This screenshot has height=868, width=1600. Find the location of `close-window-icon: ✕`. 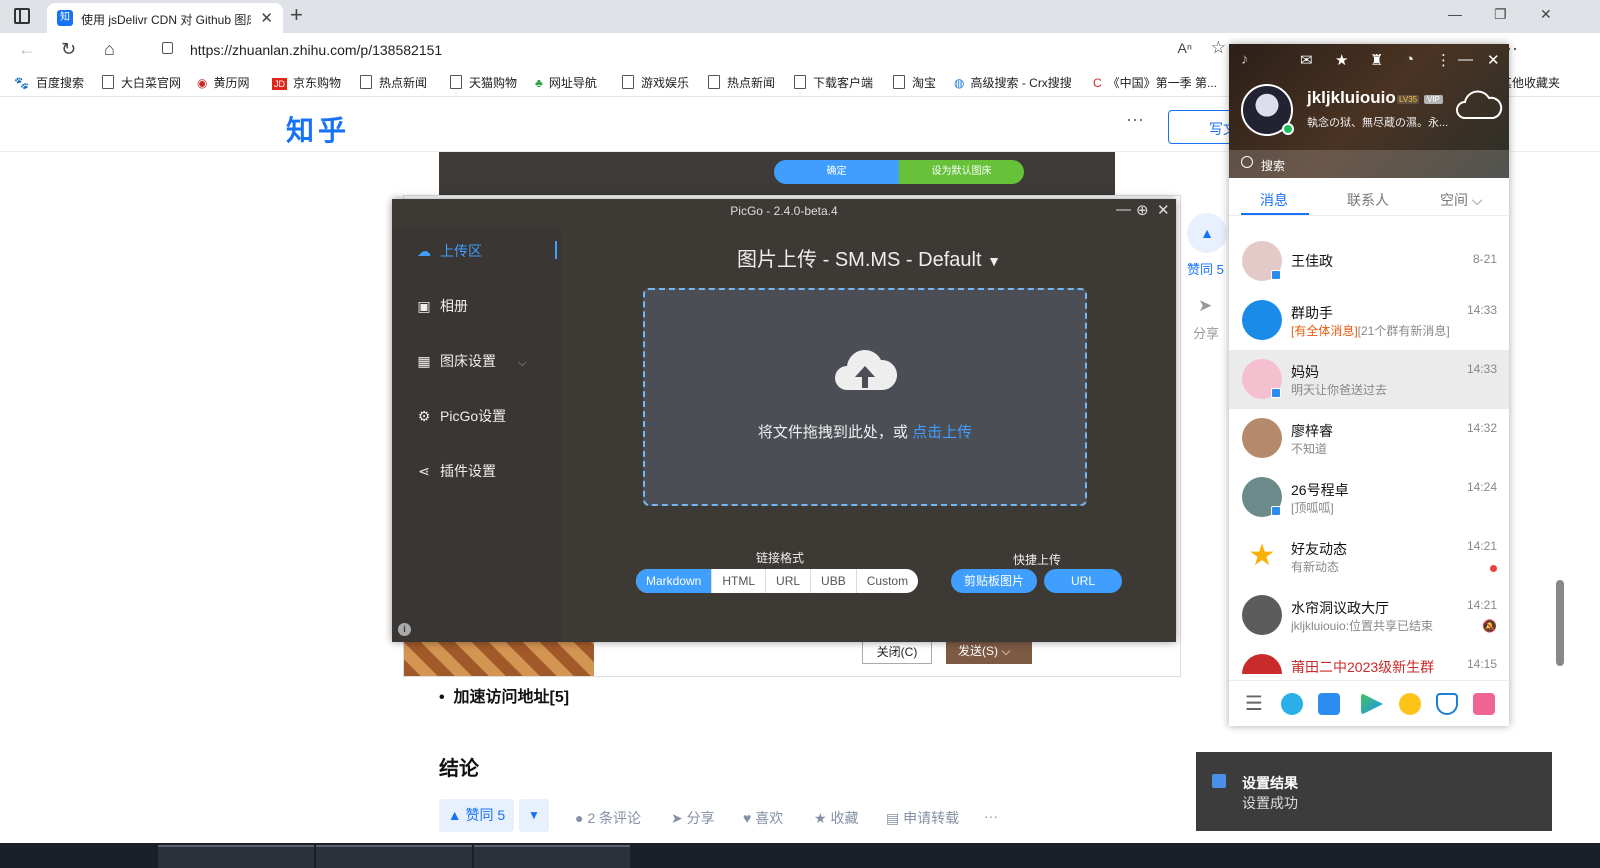

close-window-icon: ✕ is located at coordinates (1546, 14).